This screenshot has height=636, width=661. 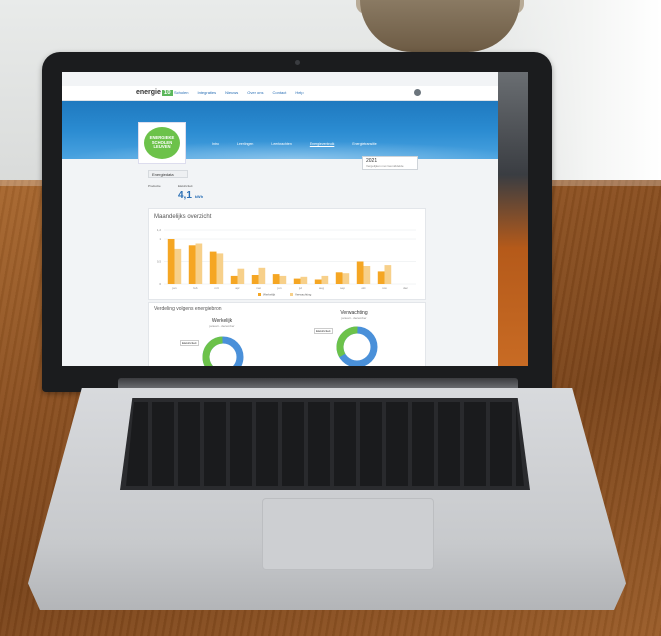 I want to click on bar-verwachting-apr, so click(x=241, y=276).